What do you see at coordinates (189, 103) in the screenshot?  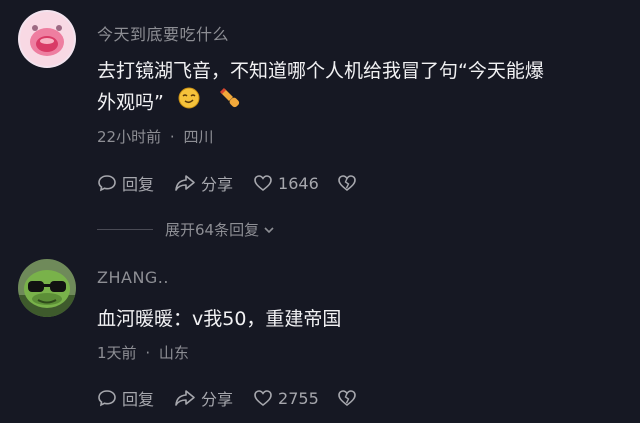 I see `smirk-face-icon` at bounding box center [189, 103].